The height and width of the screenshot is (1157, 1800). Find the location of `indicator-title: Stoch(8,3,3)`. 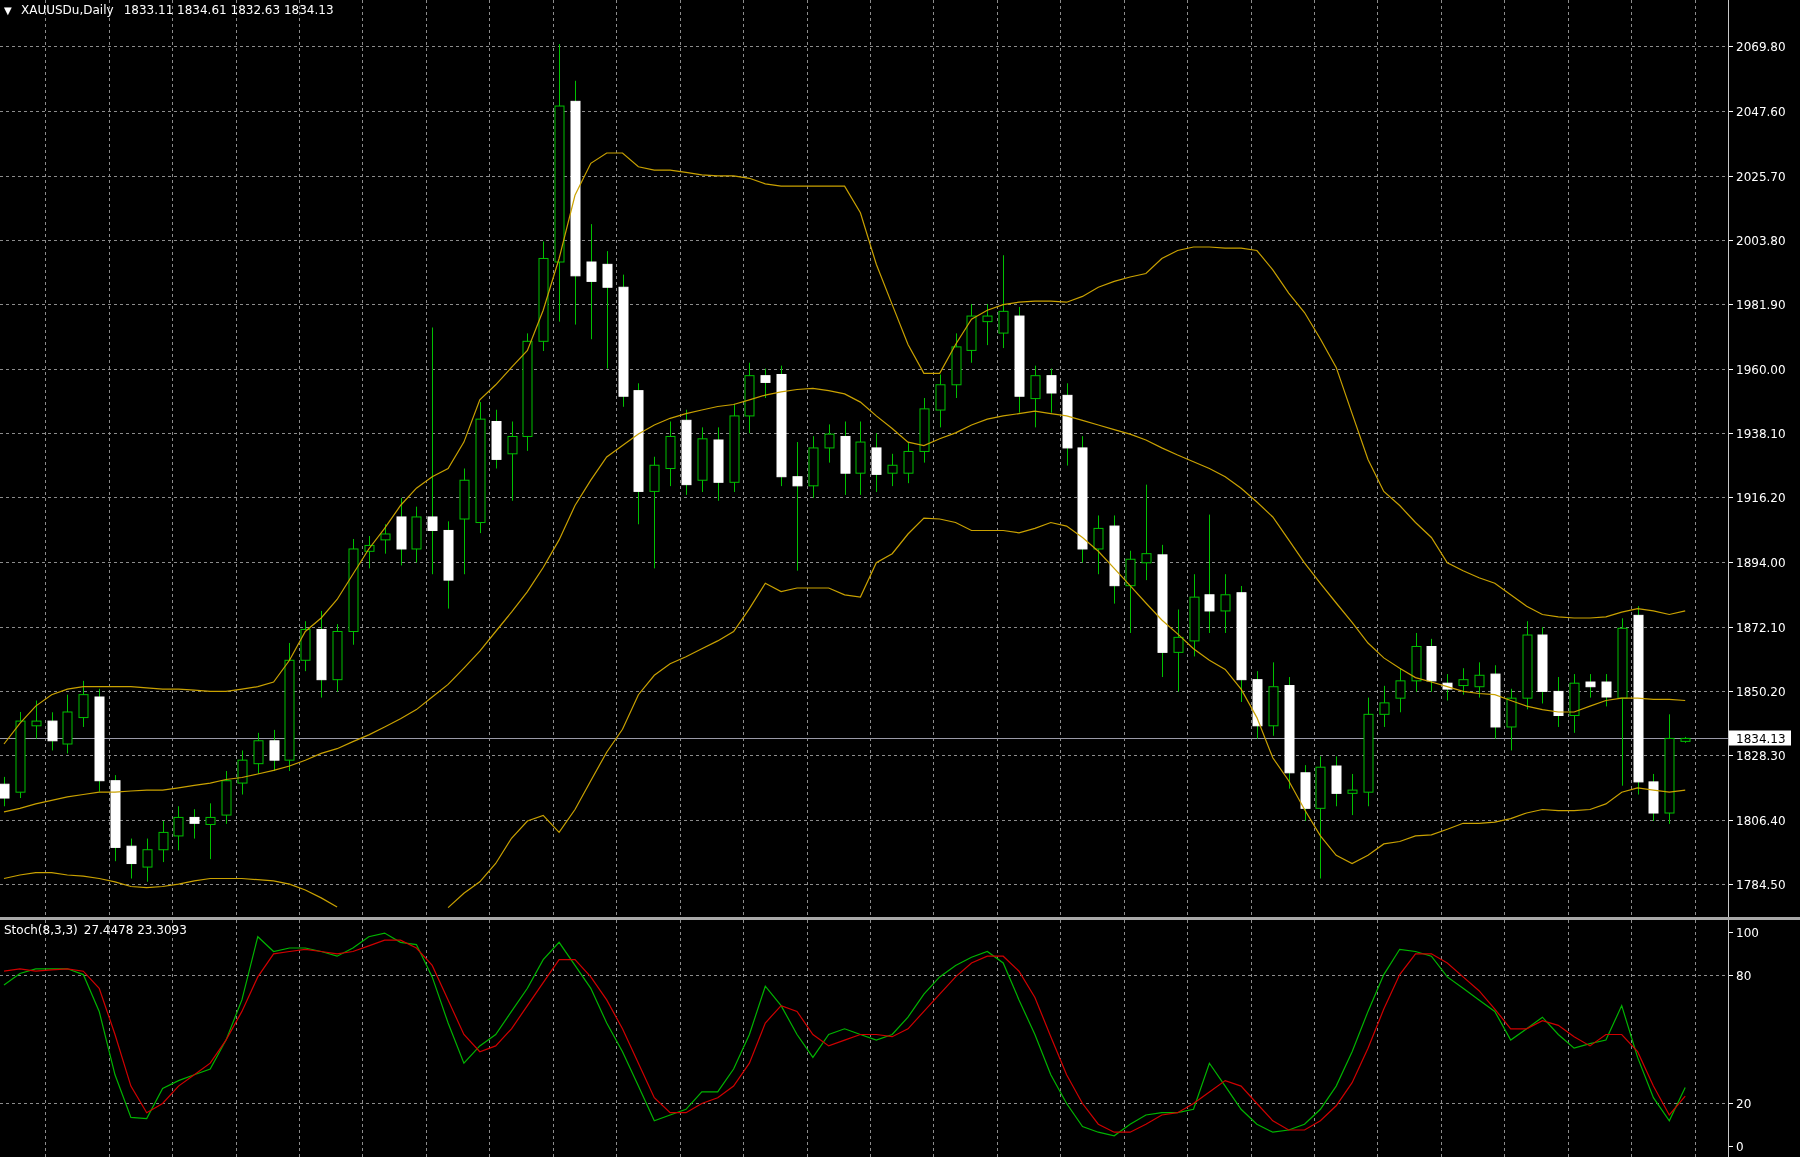

indicator-title: Stoch(8,3,3) is located at coordinates (41, 930).